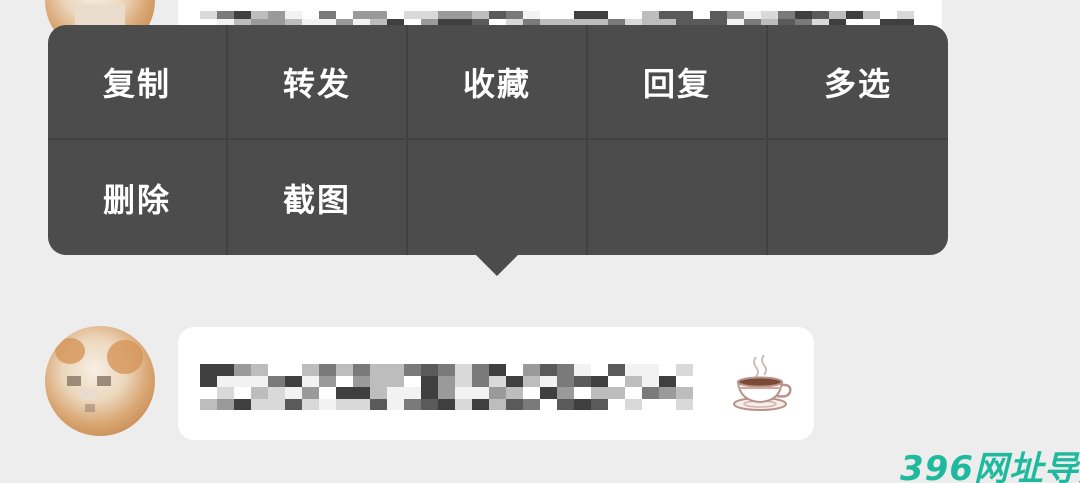  I want to click on favorite-menu-item: 收藏, so click(498, 82).